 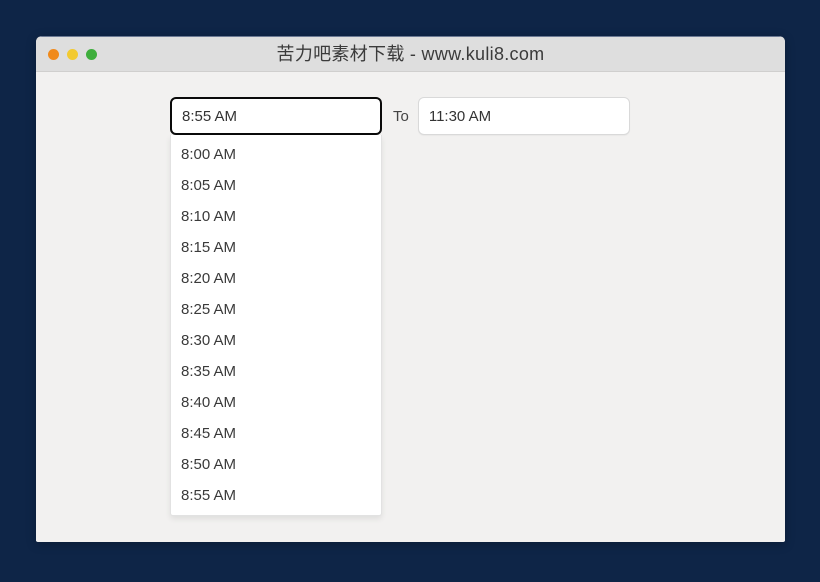 What do you see at coordinates (276, 278) in the screenshot?
I see `dropdown-option: 8:20 AM` at bounding box center [276, 278].